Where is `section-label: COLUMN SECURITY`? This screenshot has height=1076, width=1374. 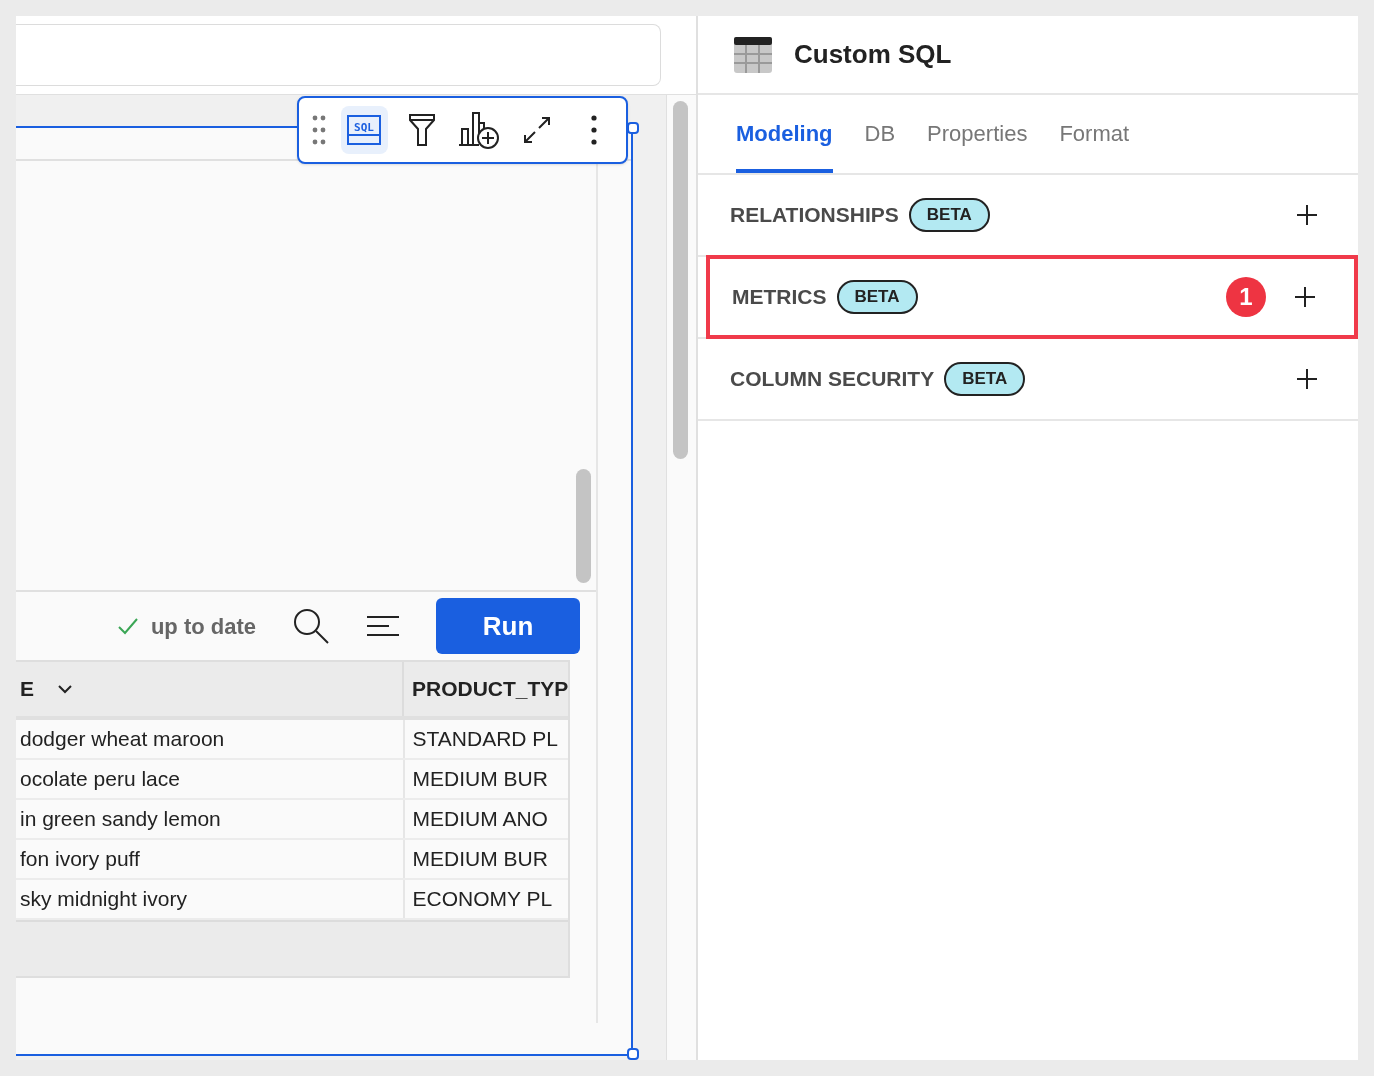
section-label: COLUMN SECURITY is located at coordinates (832, 379).